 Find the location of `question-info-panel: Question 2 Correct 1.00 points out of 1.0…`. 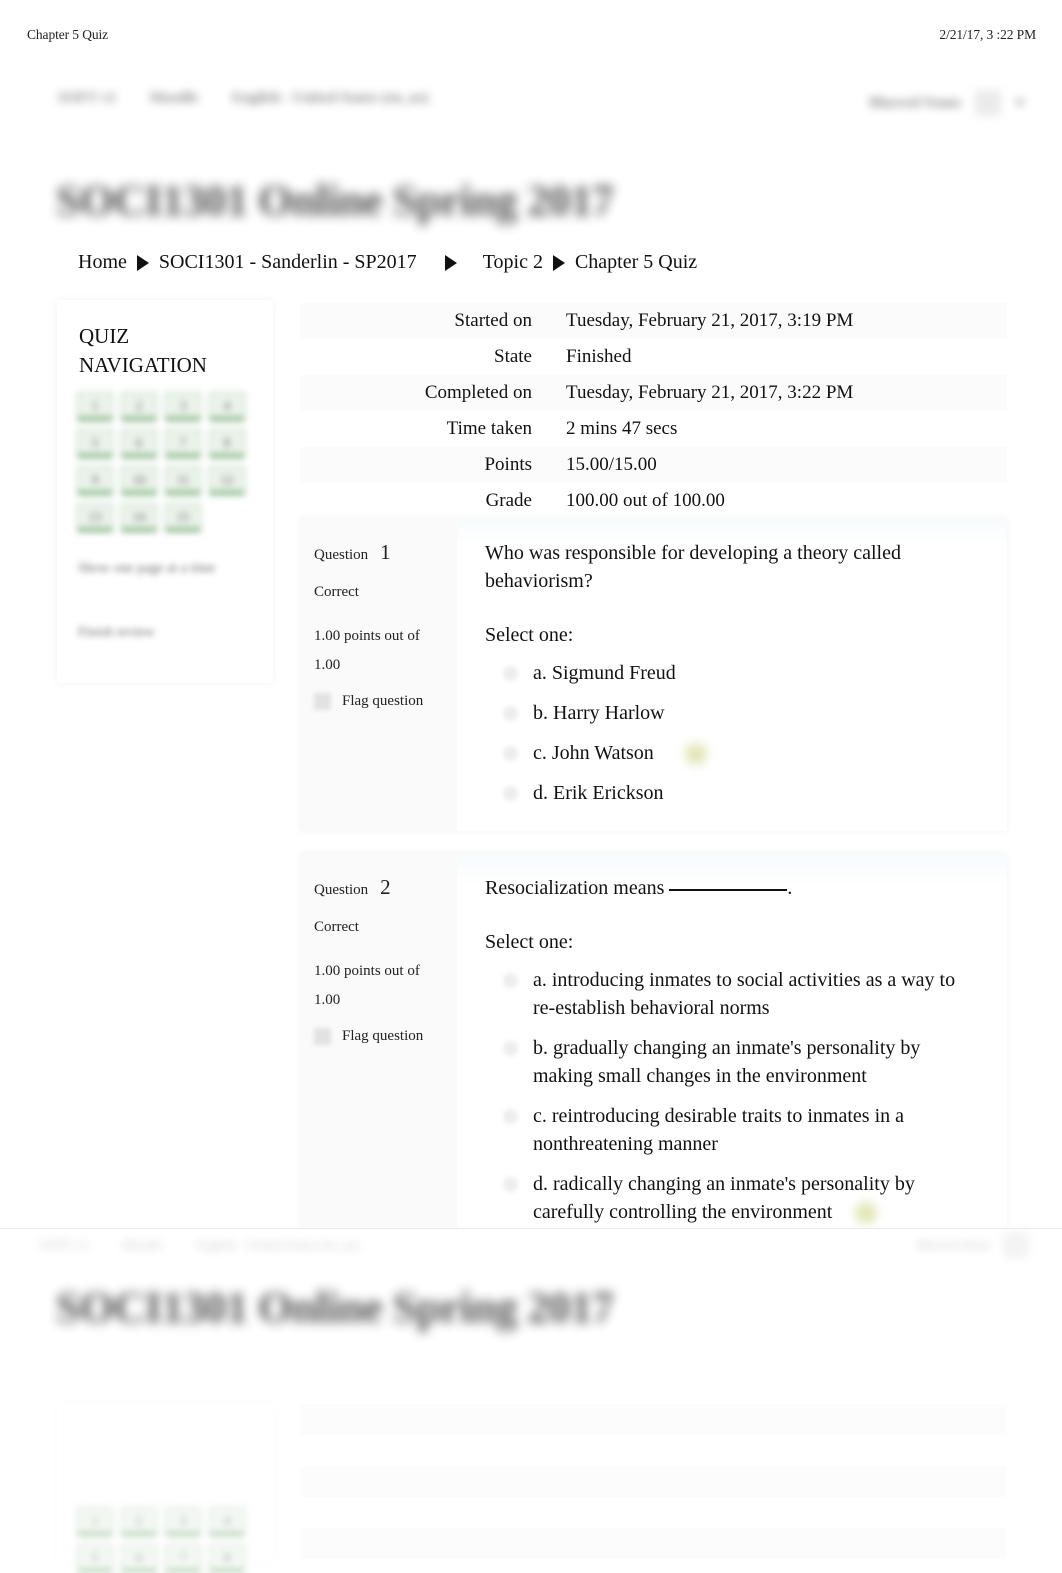

question-info-panel: Question 2 Correct 1.00 points out of 1.0… is located at coordinates (378, 1040).